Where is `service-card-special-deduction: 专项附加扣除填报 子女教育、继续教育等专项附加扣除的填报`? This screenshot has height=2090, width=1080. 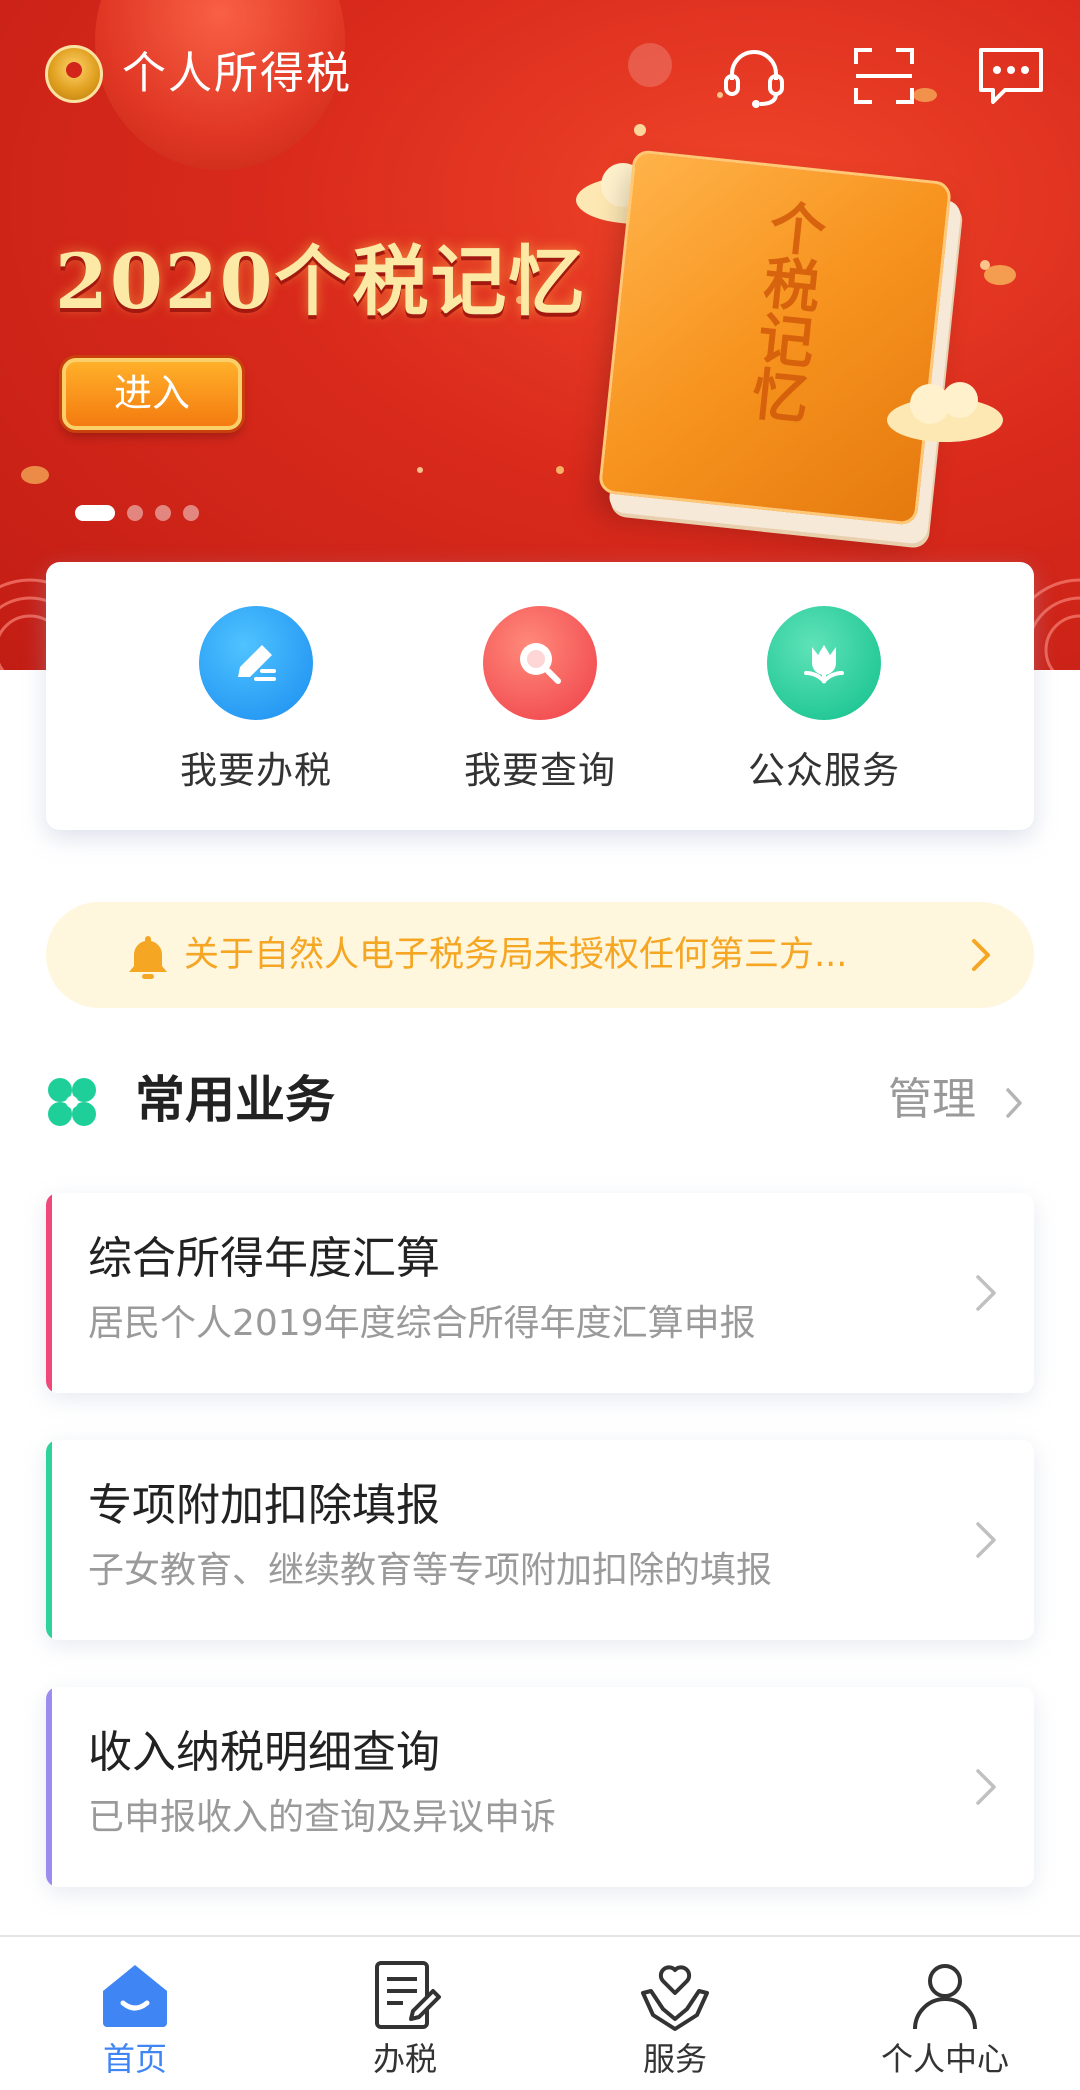
service-card-special-deduction: 专项附加扣除填报 子女教育、继续教育等专项附加扣除的填报 is located at coordinates (540, 1540).